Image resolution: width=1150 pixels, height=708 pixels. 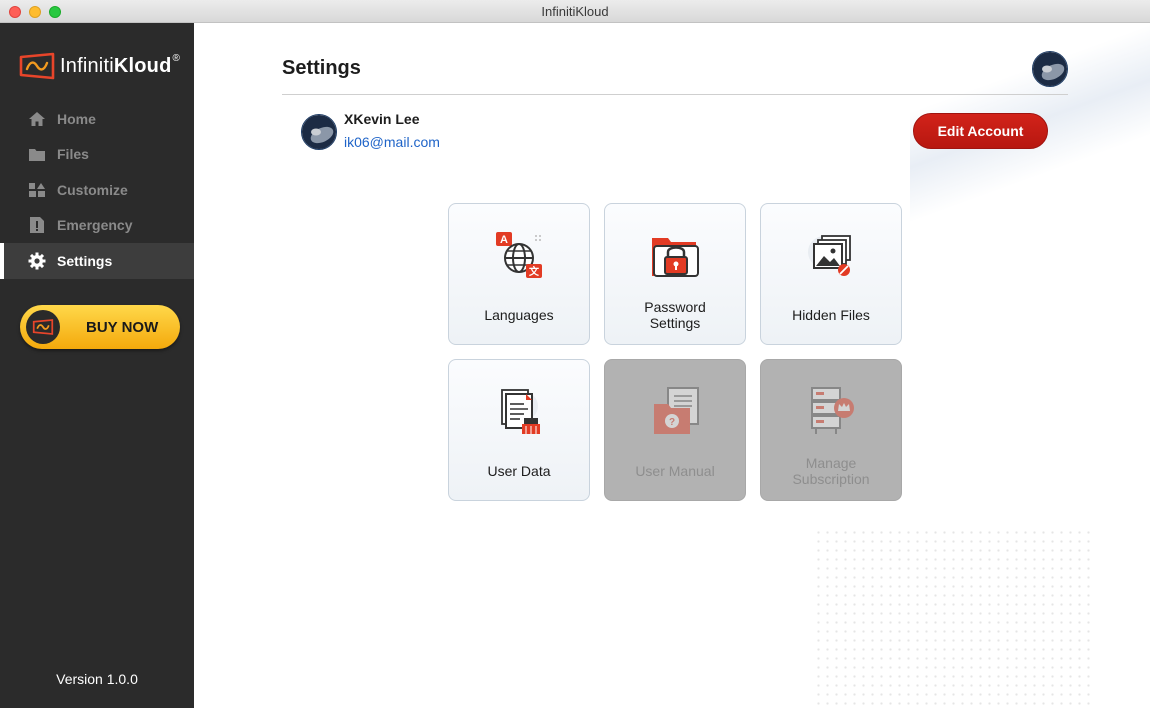 I want to click on registered-mark: ®, so click(x=176, y=58).